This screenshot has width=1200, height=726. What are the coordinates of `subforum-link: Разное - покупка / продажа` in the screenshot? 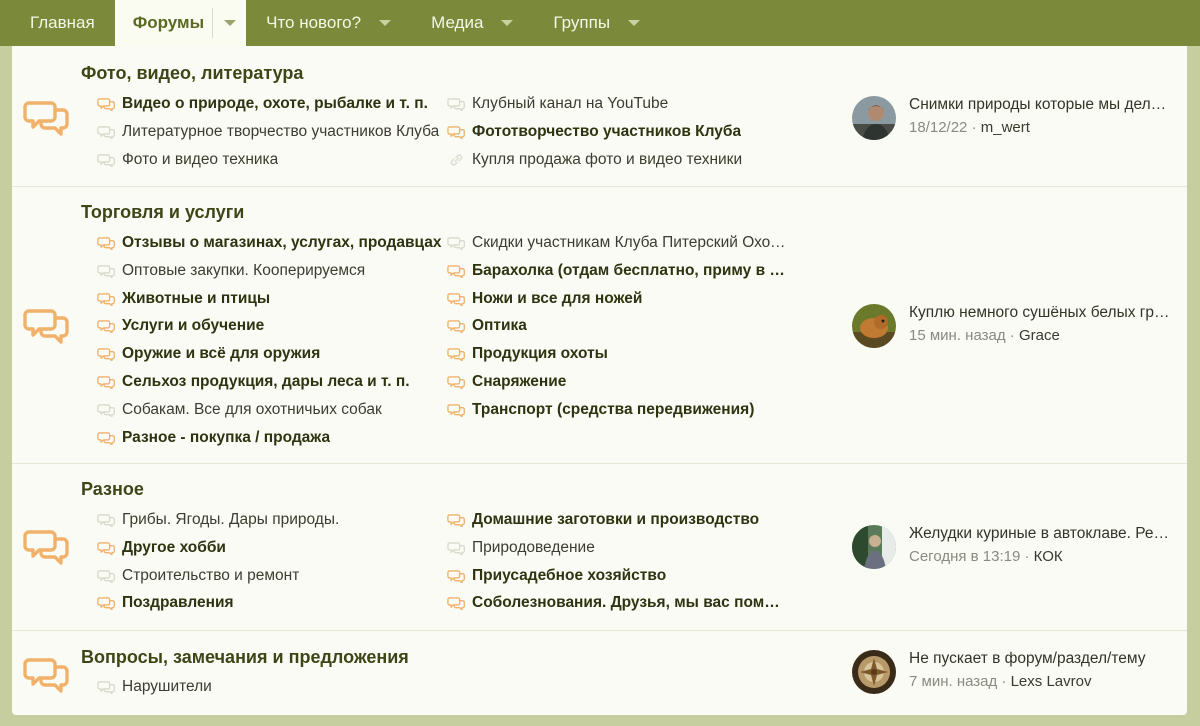 It's located at (271, 438).